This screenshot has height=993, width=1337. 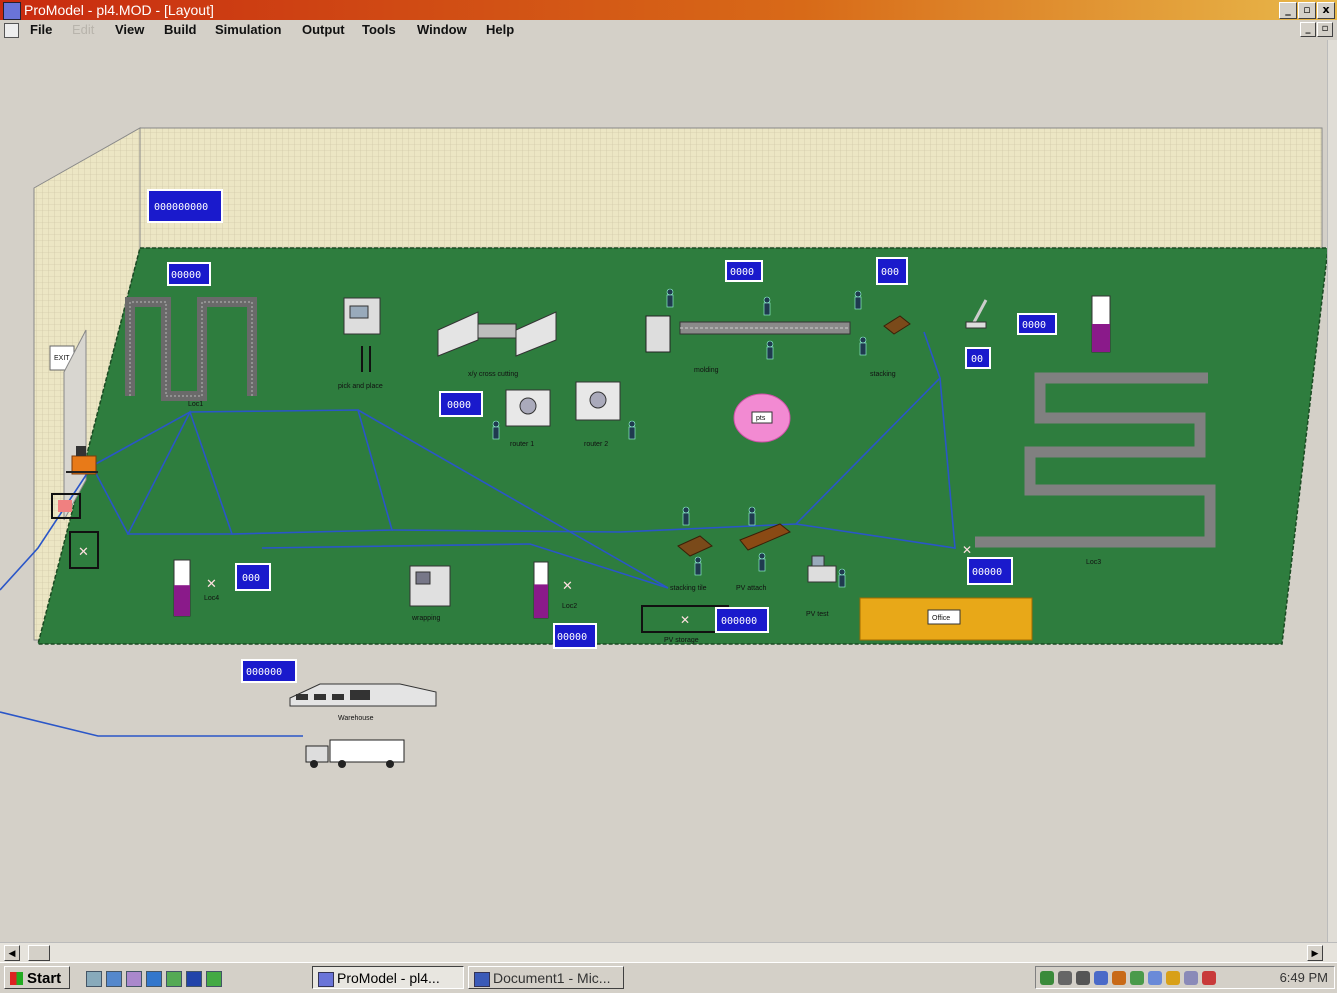 What do you see at coordinates (1288, 10) in the screenshot?
I see `minimize-button: _` at bounding box center [1288, 10].